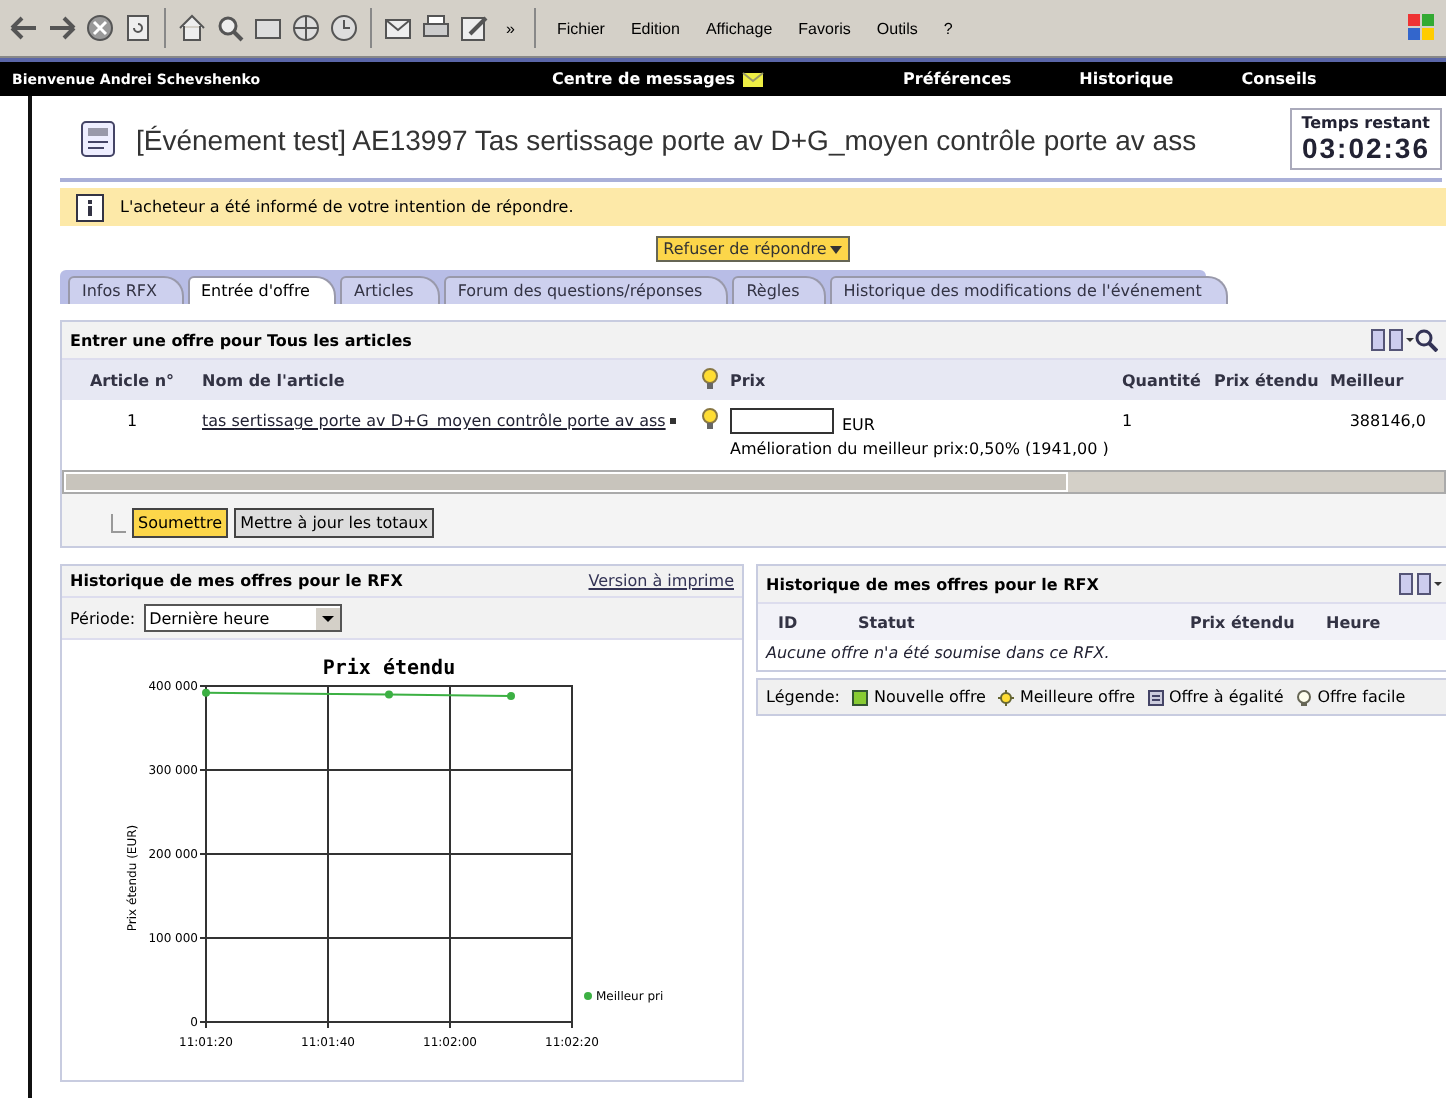 This screenshot has width=1446, height=1098. Describe the element at coordinates (752, 79) in the screenshot. I see `envelope-icon` at that location.